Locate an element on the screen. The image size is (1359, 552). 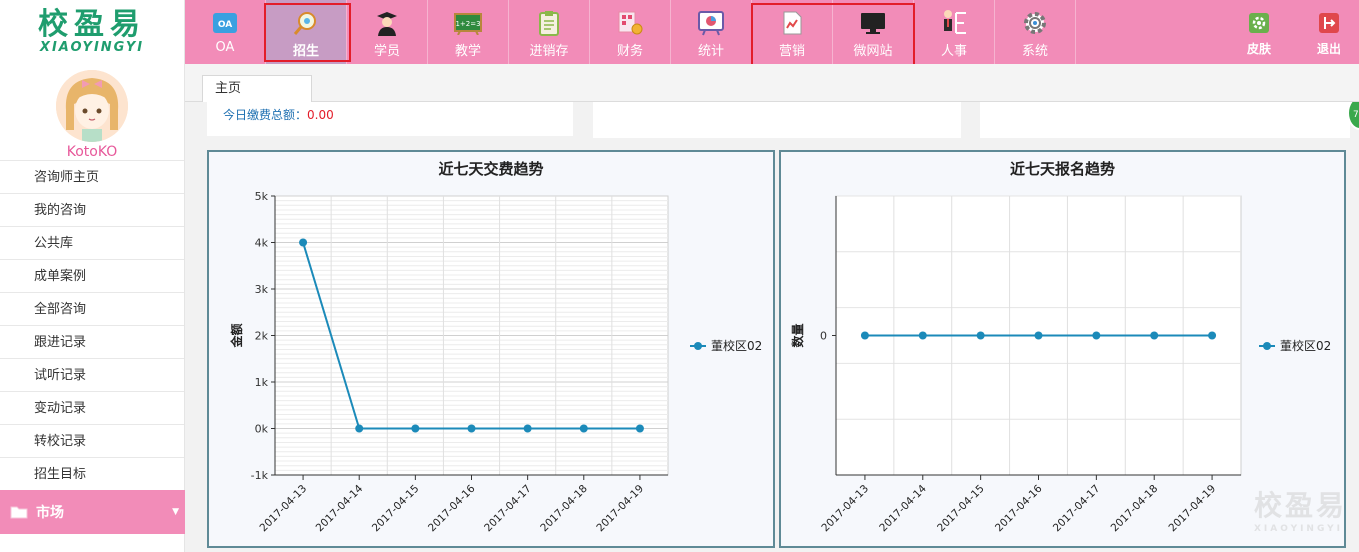
y-tick-label: 5k is located at coordinates (262, 196).